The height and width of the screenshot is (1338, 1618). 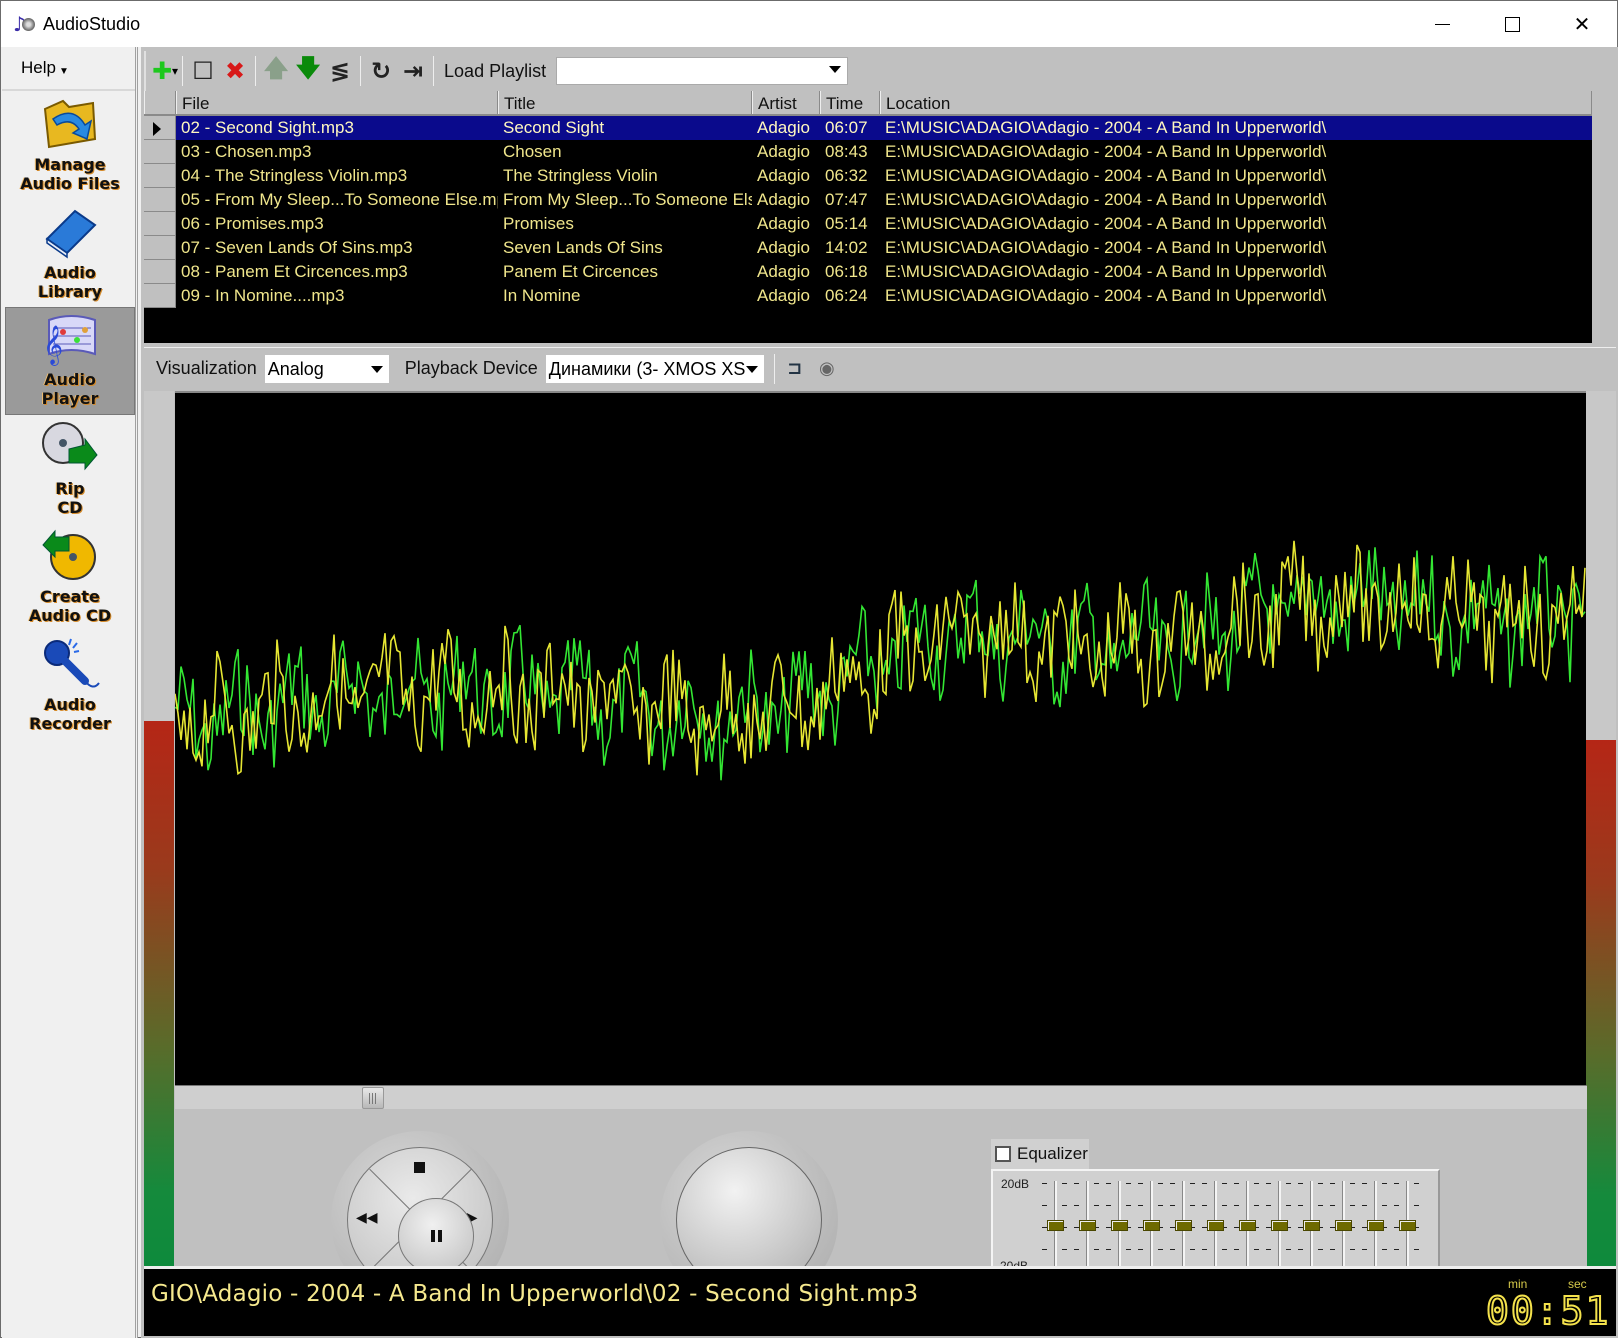 What do you see at coordinates (1236, 102) in the screenshot?
I see `column-header-location: Location` at bounding box center [1236, 102].